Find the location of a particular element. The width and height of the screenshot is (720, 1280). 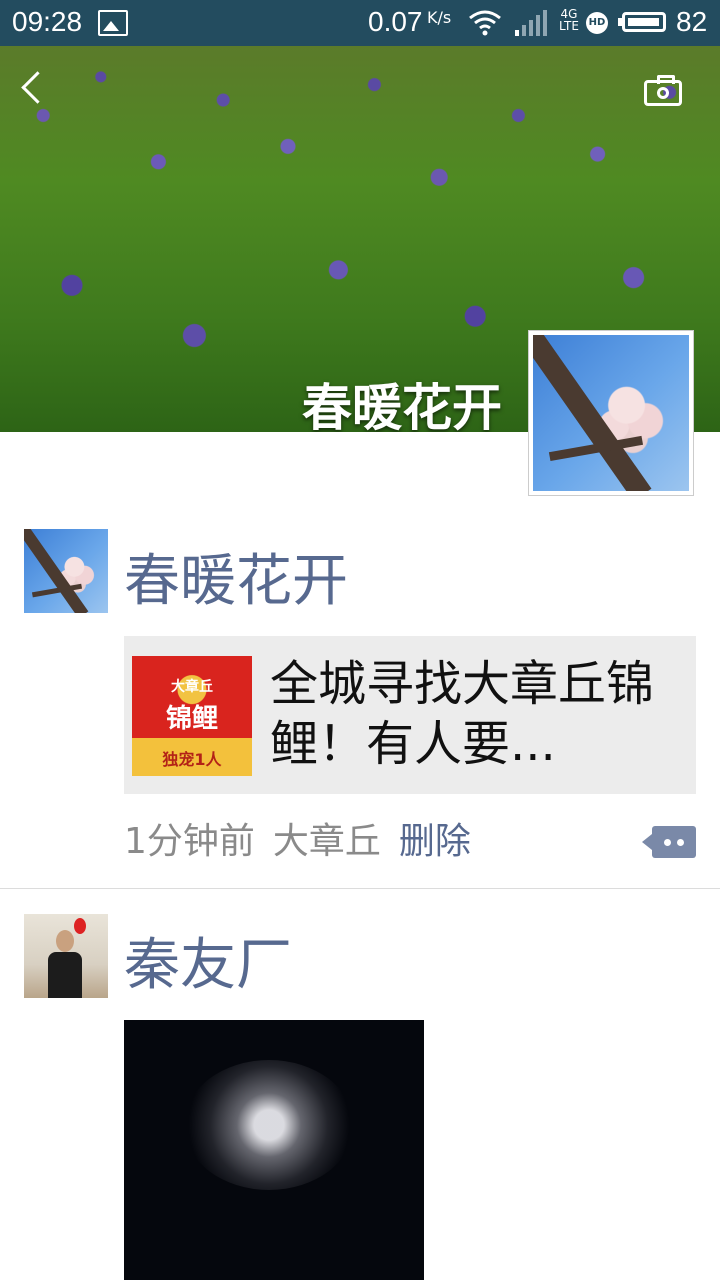

comment-icon is located at coordinates (669, 842).